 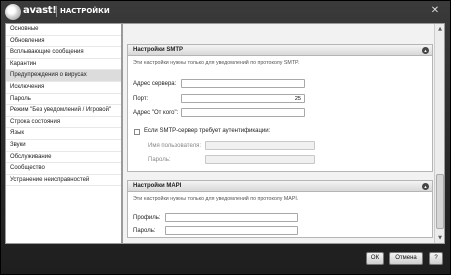 I want to click on sidebar-item-virus-alerts: Предупреждения о вирусах, so click(x=63, y=76).